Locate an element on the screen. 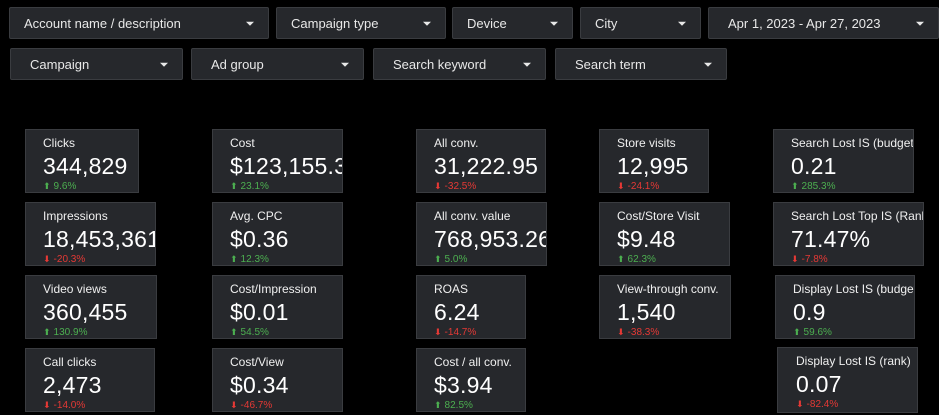  metric-card-store-visits: Store visits 12,995 ⬇ -24.1% is located at coordinates (654, 161).